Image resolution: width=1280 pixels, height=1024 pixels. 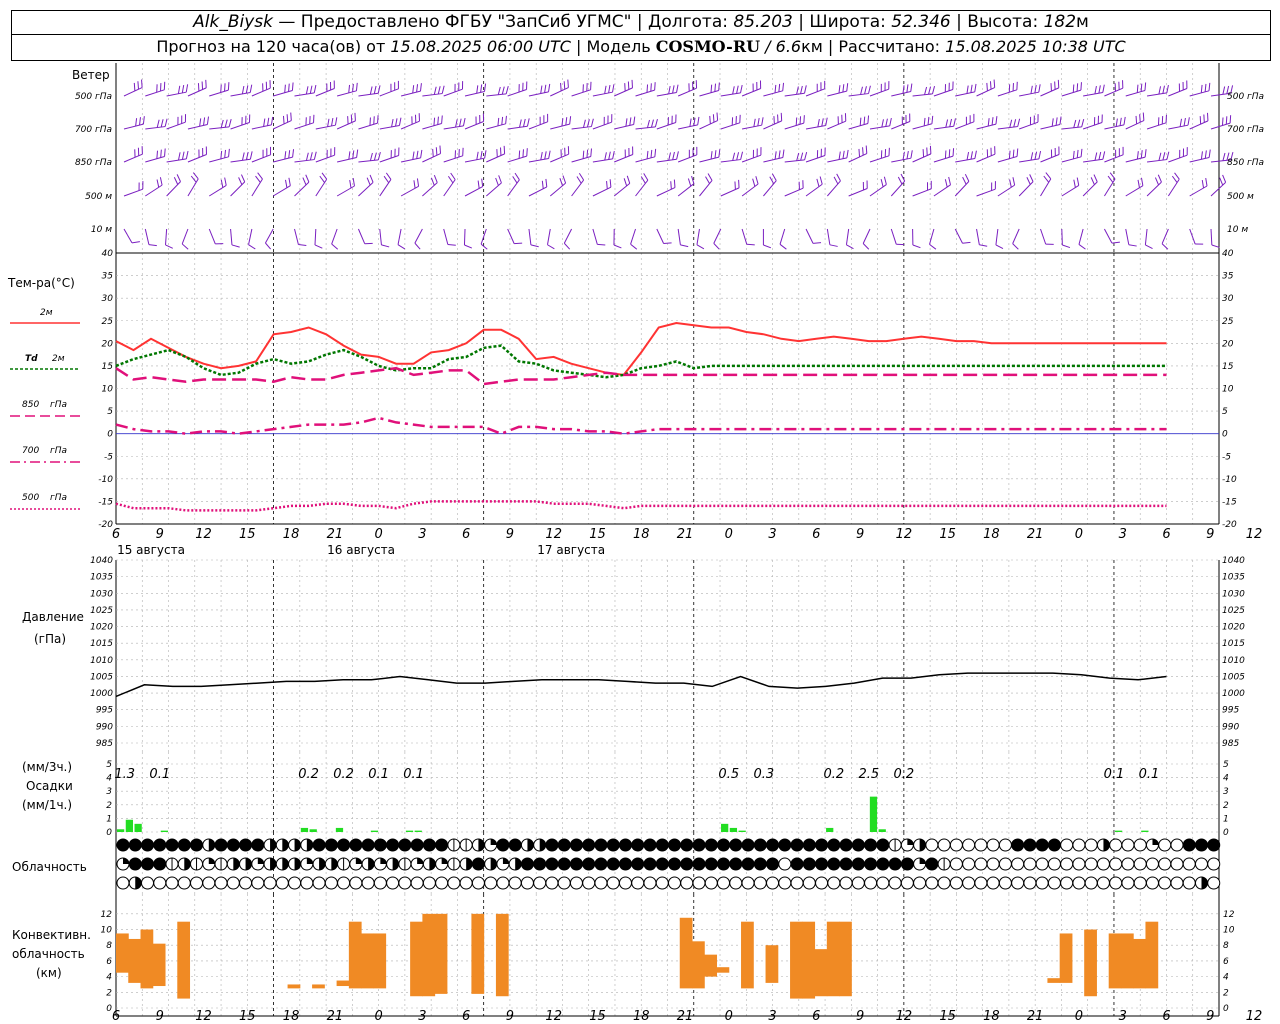 I want to click on precip-3h-label: 0.2, so click(x=308, y=774).